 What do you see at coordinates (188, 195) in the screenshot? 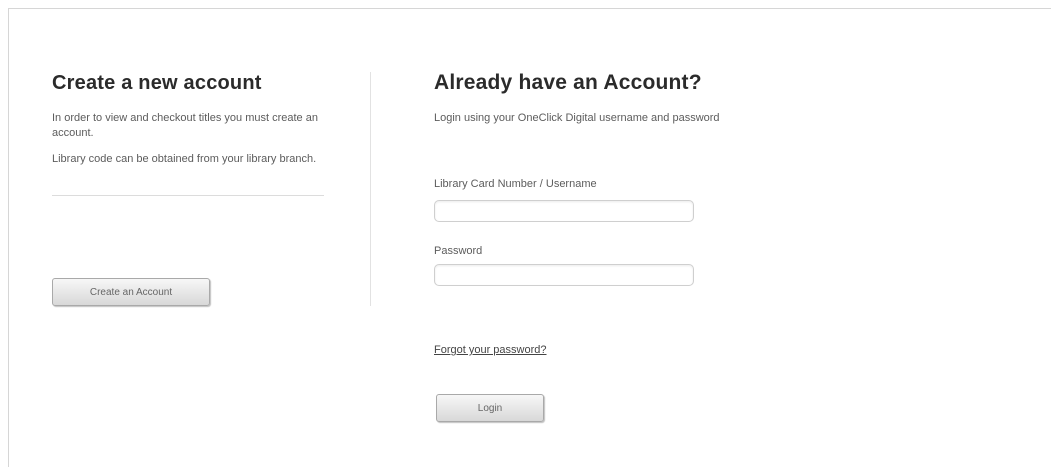
I see `section-divider` at bounding box center [188, 195].